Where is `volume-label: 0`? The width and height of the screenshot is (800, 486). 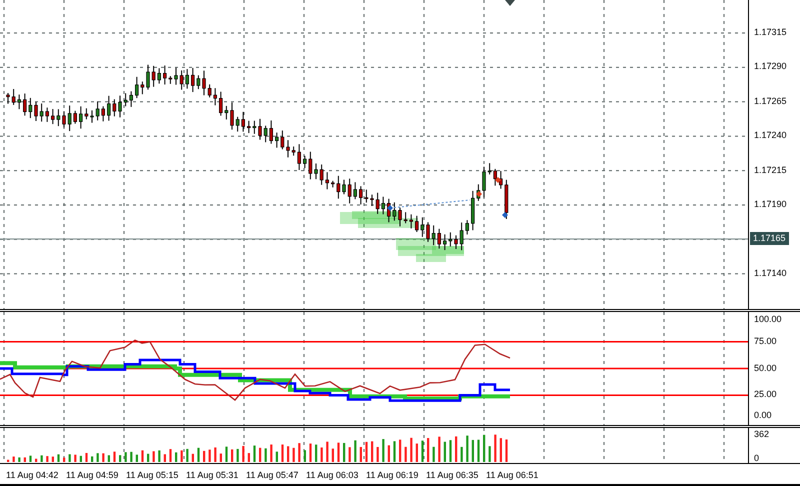
volume-label: 0 is located at coordinates (757, 458).